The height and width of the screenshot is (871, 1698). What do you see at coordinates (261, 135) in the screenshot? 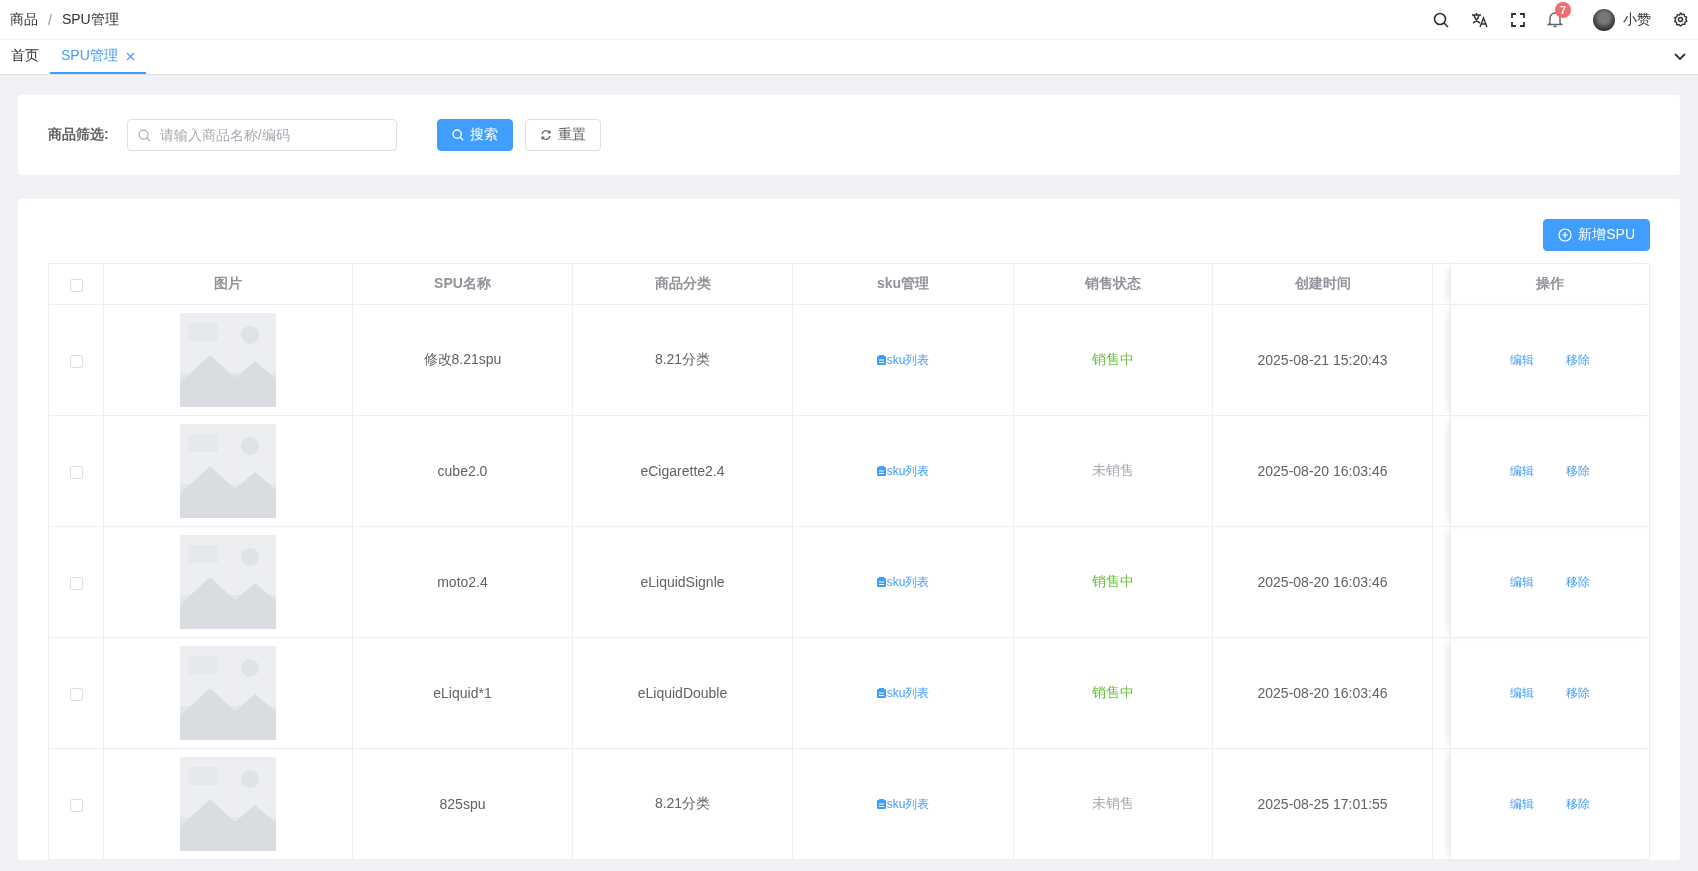
I see `search-field: 请输入商品名称/编码` at bounding box center [261, 135].